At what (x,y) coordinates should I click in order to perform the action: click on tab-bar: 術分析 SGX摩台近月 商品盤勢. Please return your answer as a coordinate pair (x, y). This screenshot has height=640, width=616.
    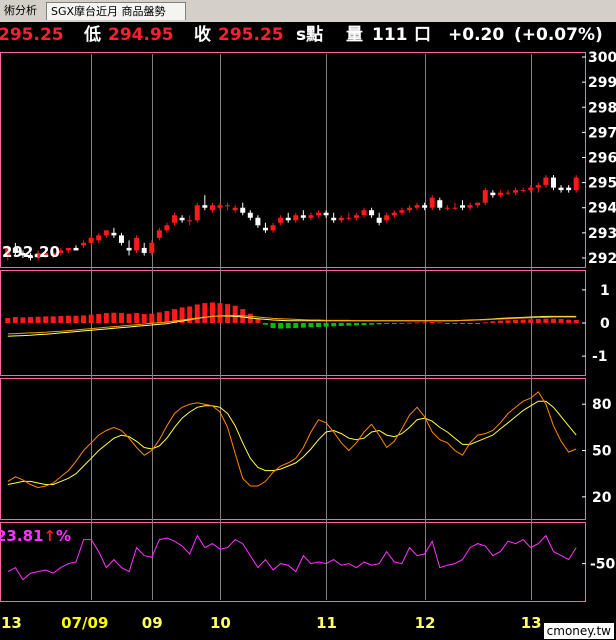
    Looking at the image, I should click on (308, 11).